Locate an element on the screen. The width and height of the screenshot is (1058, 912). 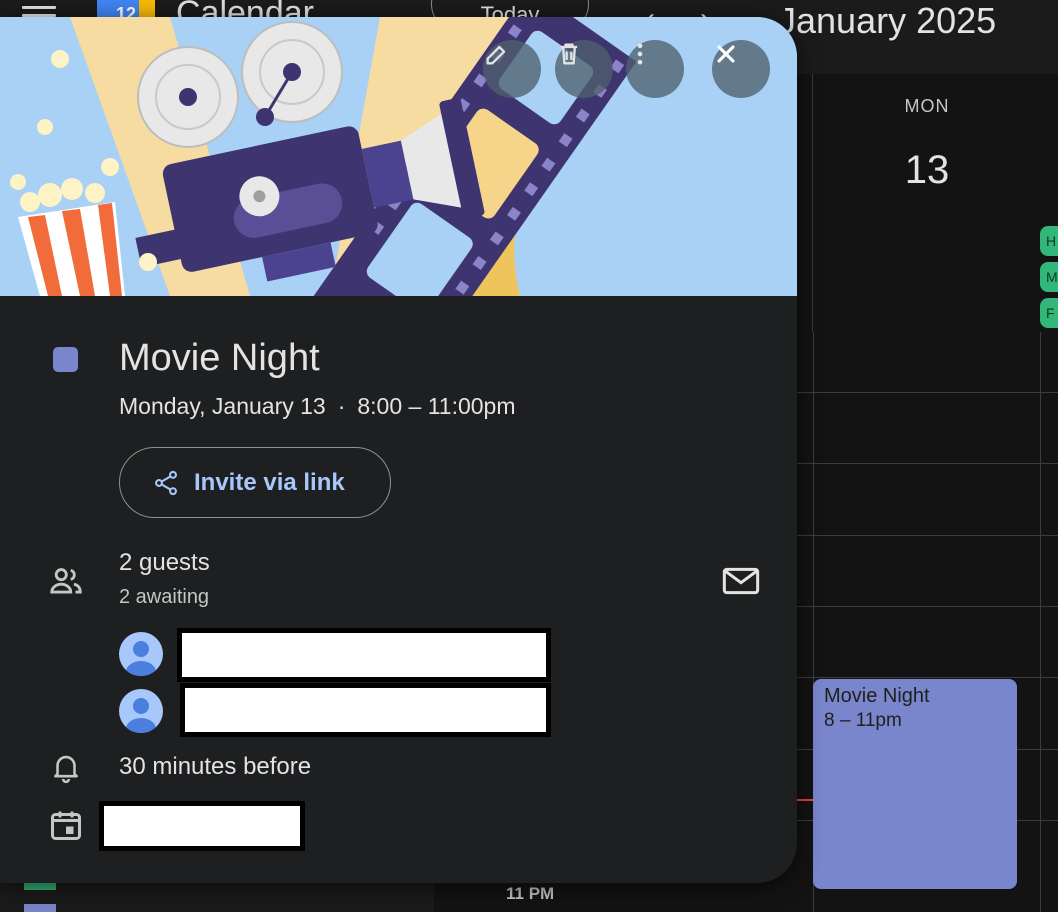
current-time-indicator is located at coordinates (805, 800).